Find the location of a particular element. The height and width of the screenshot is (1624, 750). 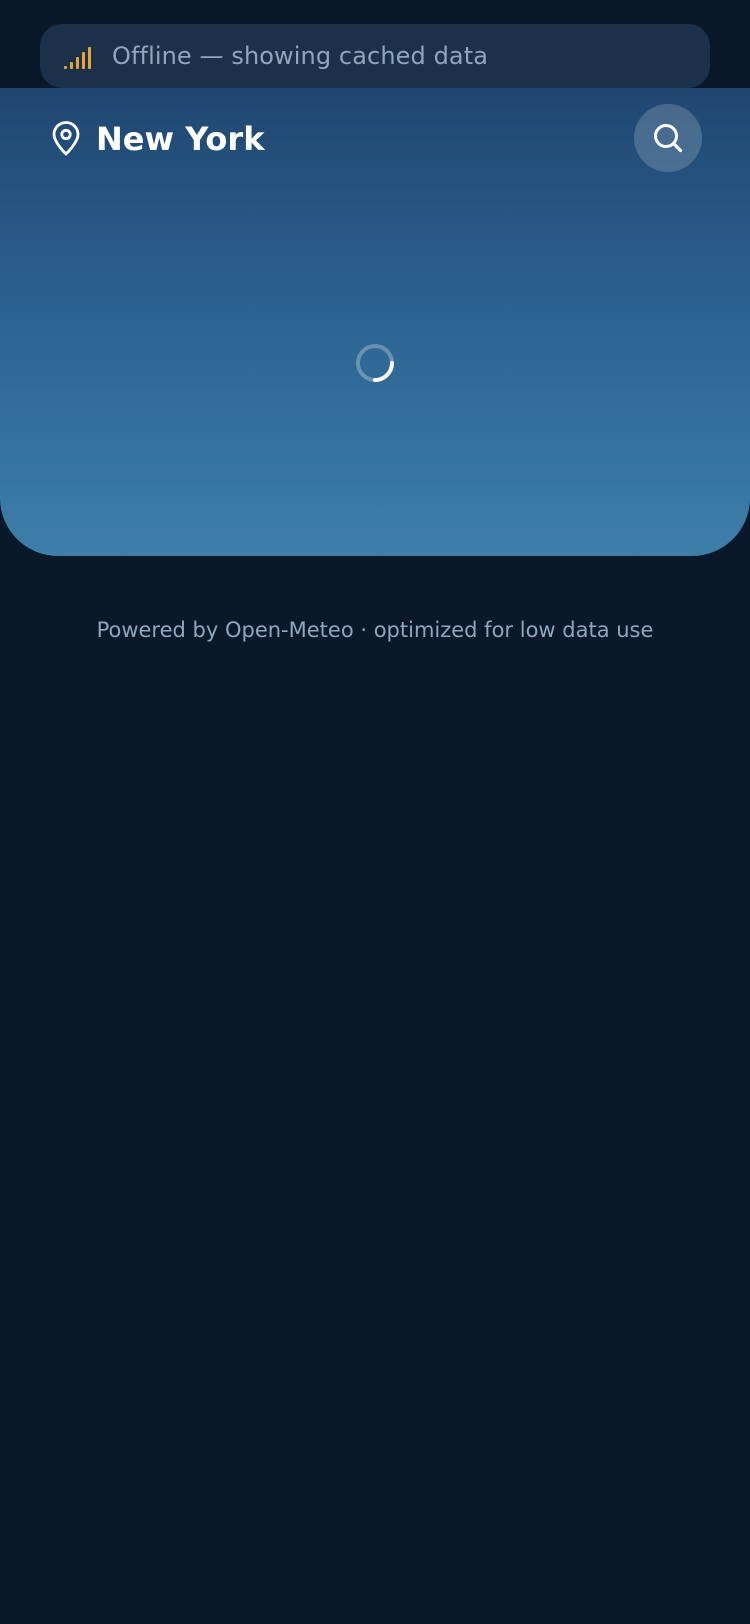

city-name: New York is located at coordinates (180, 139).